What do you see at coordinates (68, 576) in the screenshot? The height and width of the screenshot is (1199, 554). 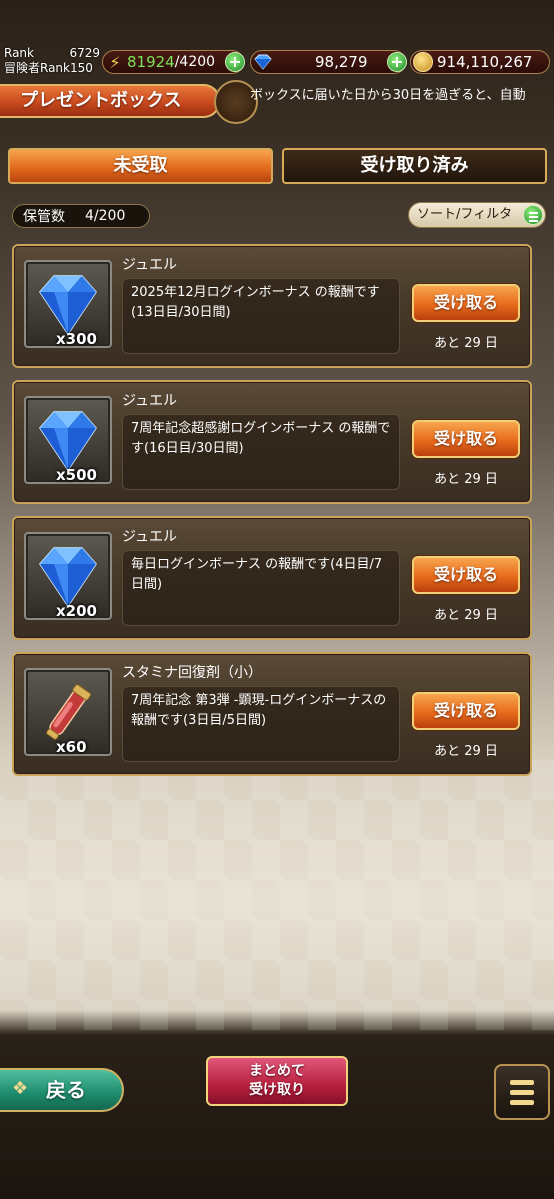 I see `item-thumbnail: x200` at bounding box center [68, 576].